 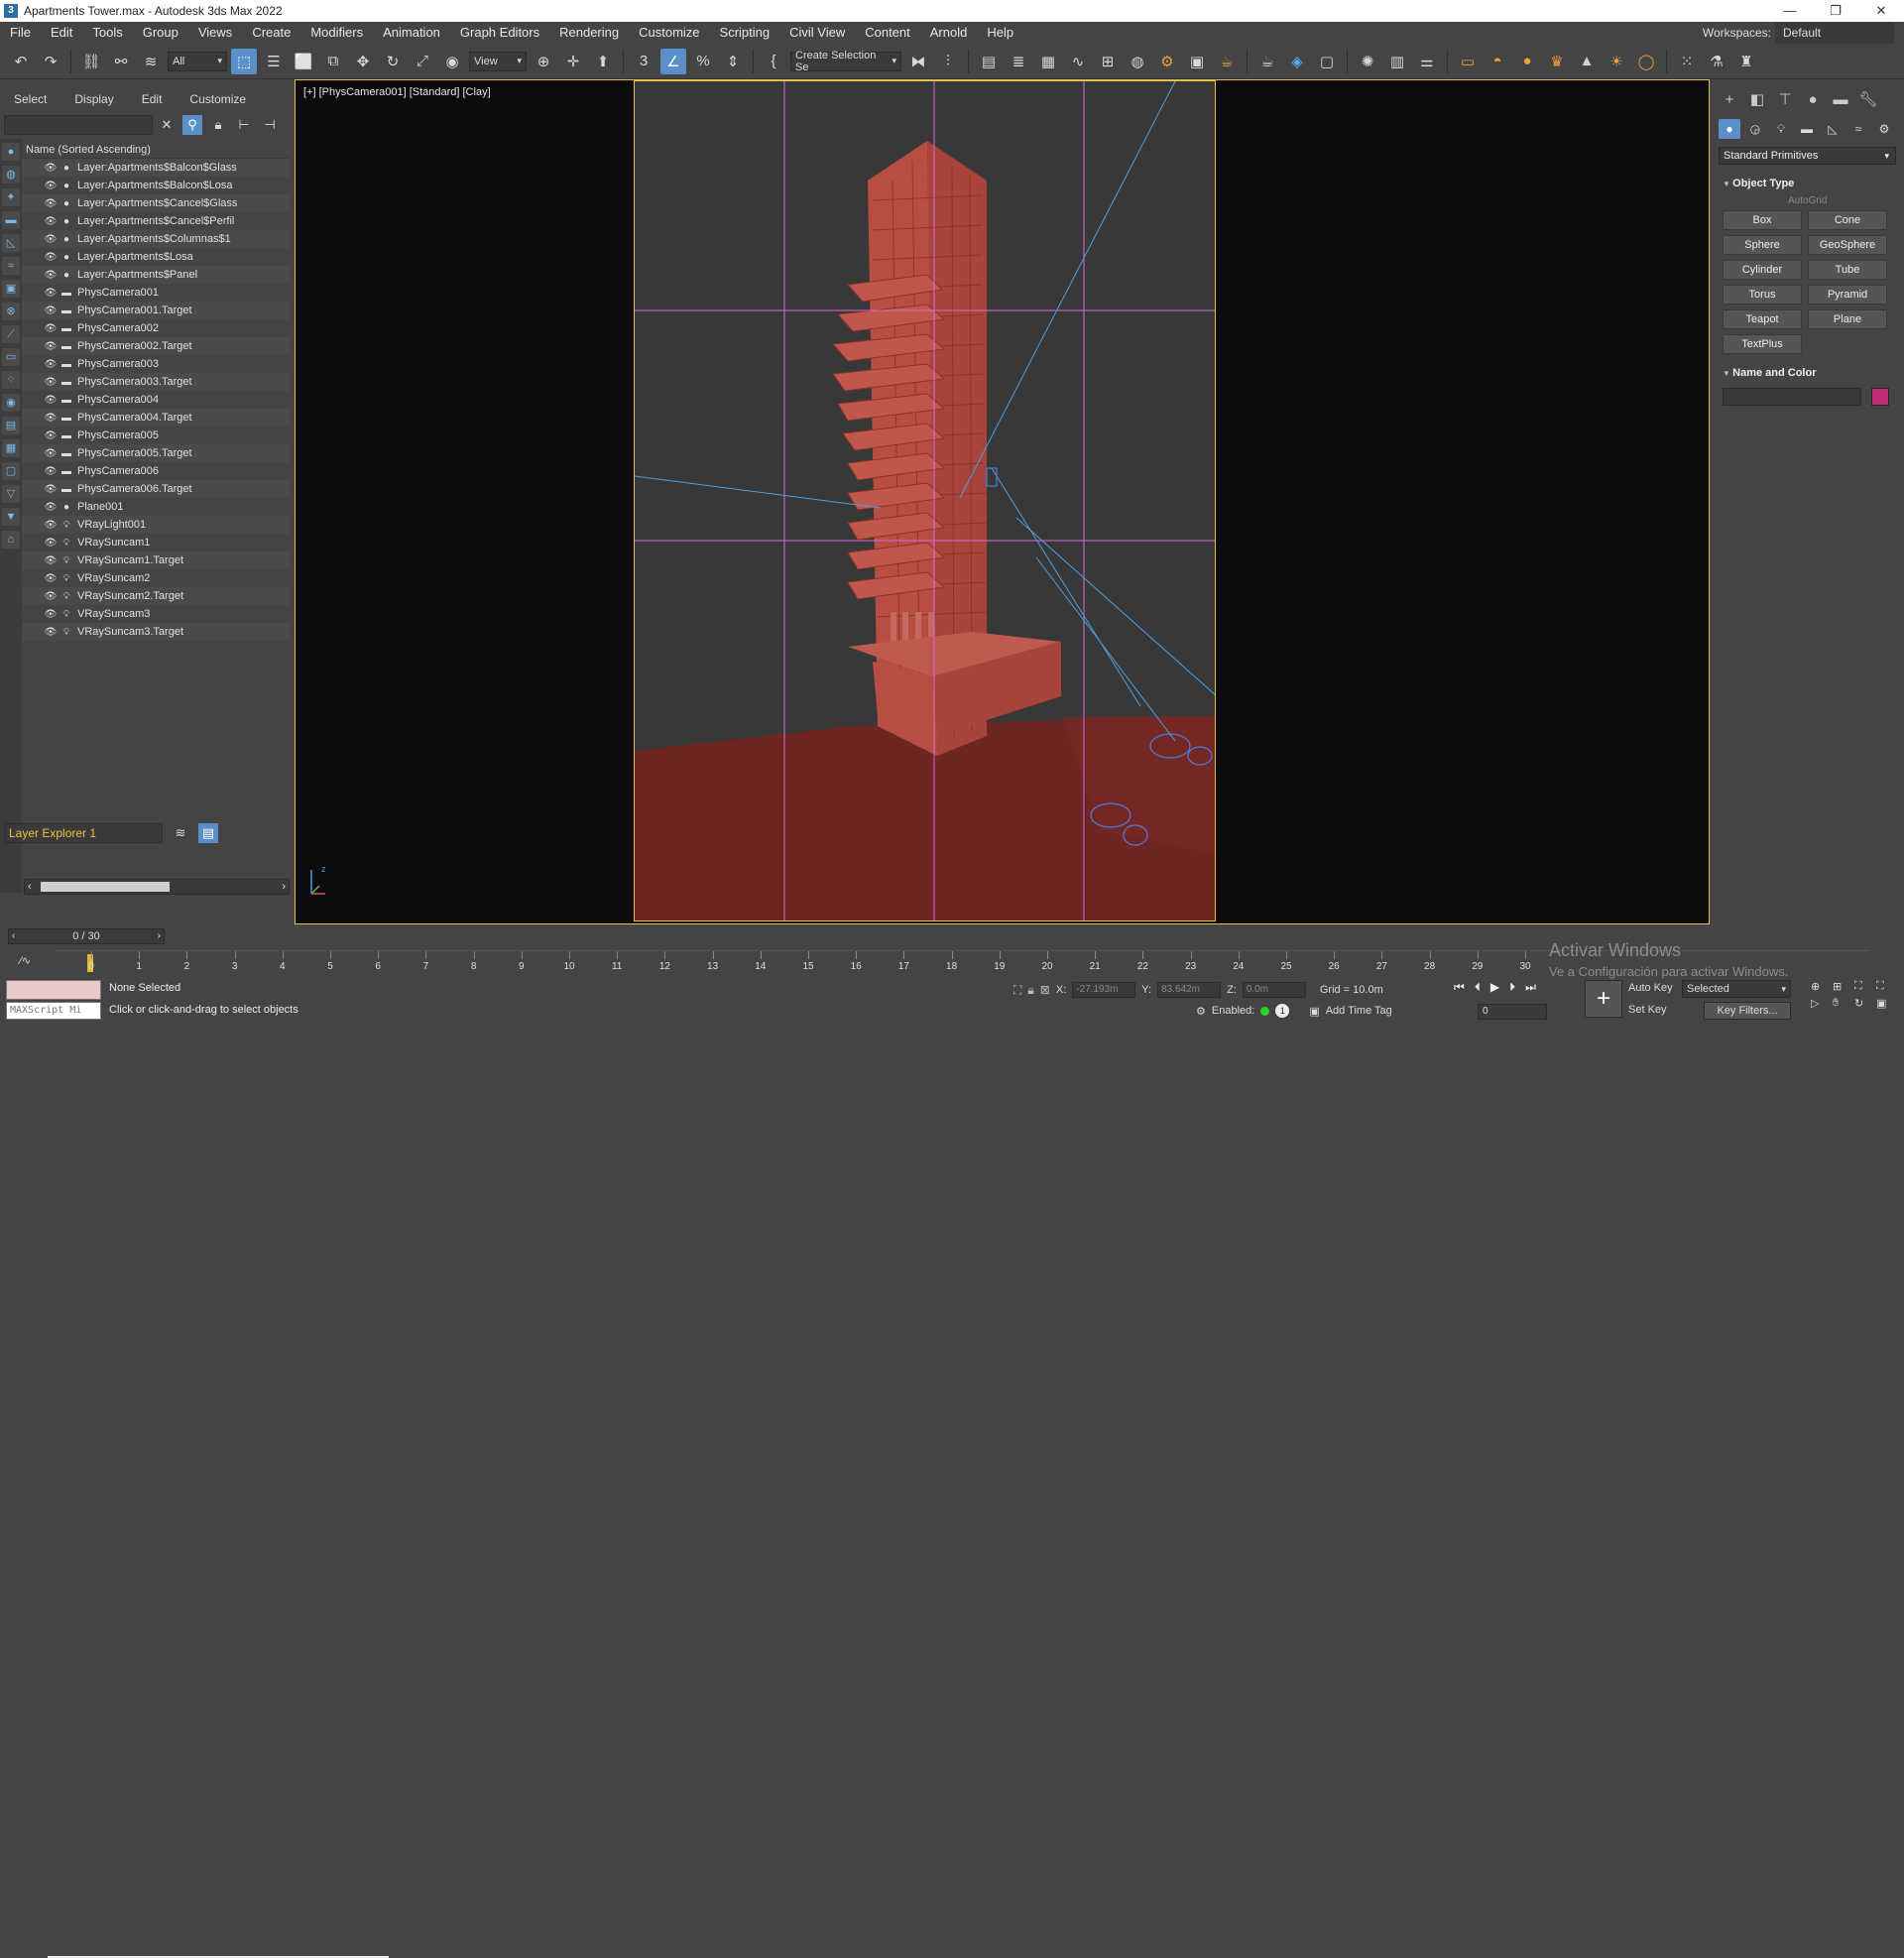 What do you see at coordinates (1881, 11) in the screenshot?
I see `close-button: ✕` at bounding box center [1881, 11].